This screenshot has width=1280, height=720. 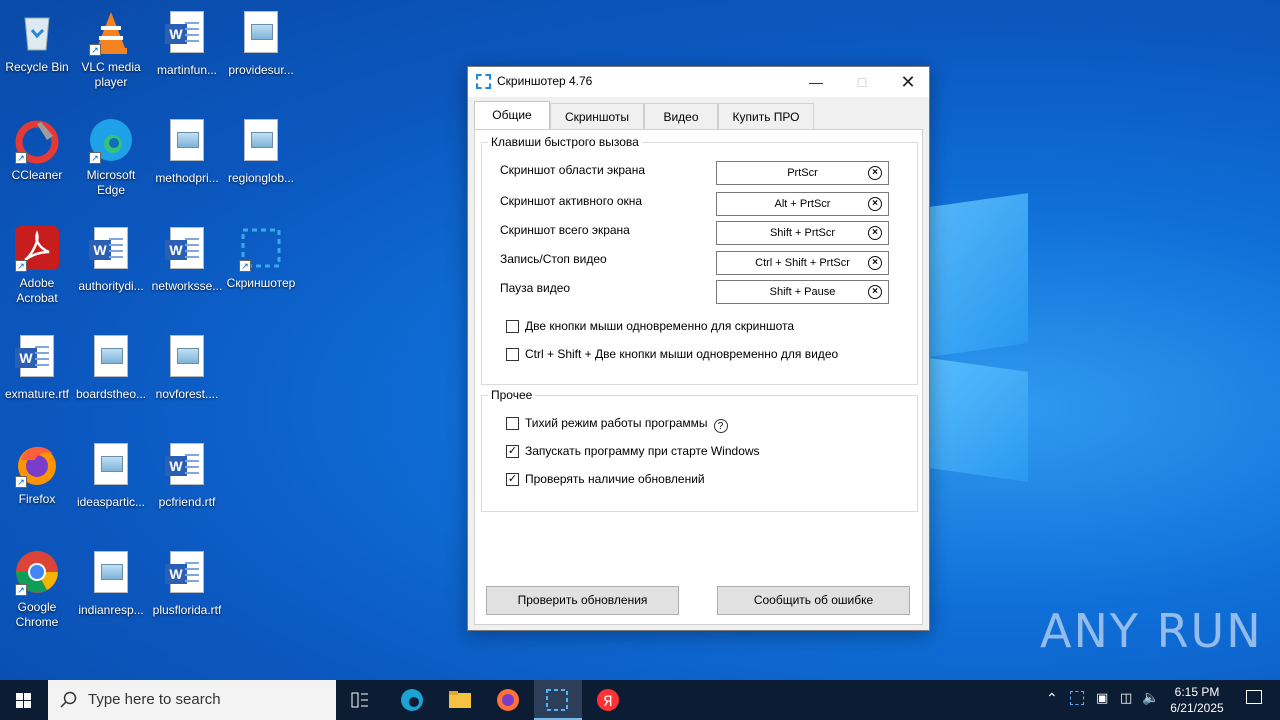 What do you see at coordinates (615, 479) in the screenshot?
I see `checkbox-label: Проверять наличие обновлений` at bounding box center [615, 479].